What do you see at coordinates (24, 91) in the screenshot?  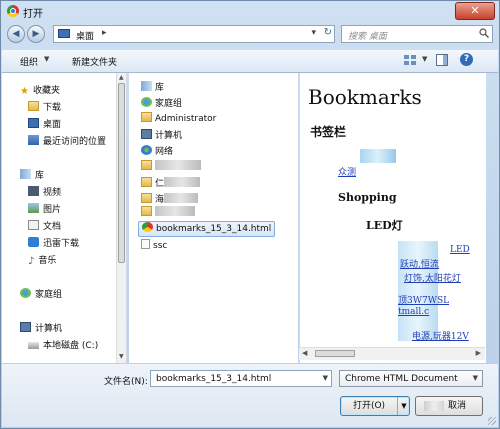 I see `star-icon: ★` at bounding box center [24, 91].